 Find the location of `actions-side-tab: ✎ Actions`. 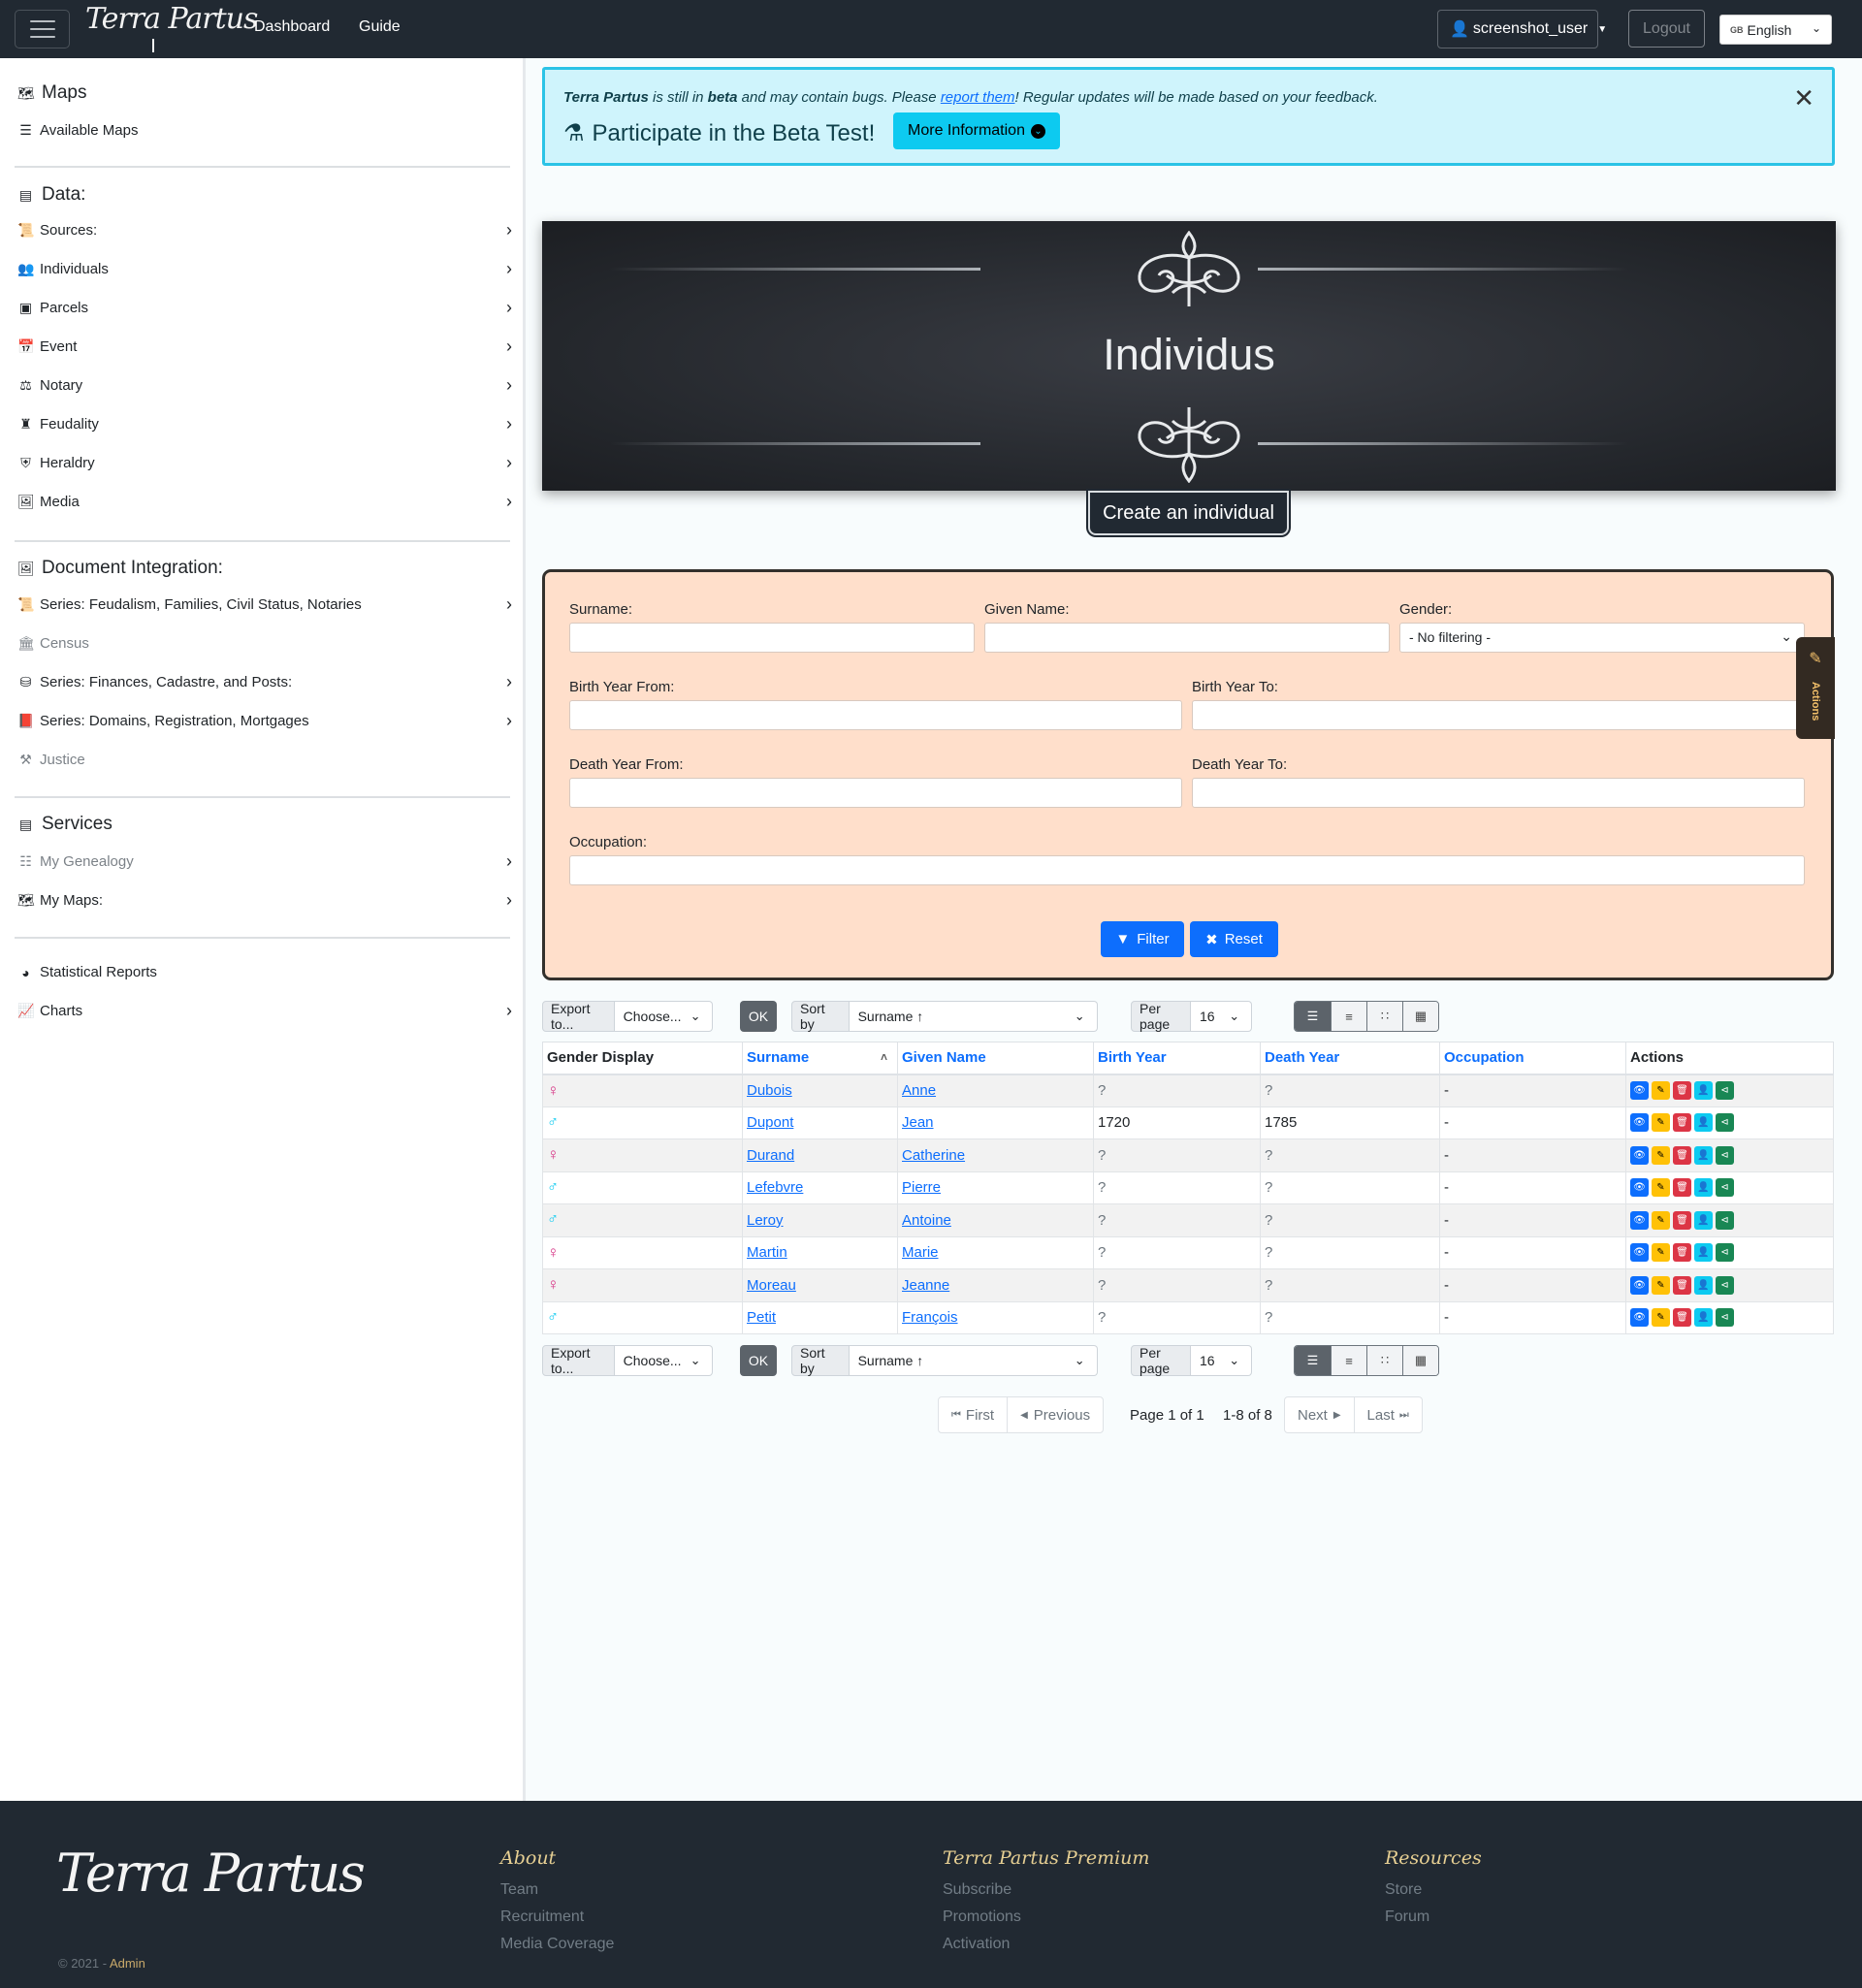

actions-side-tab: ✎ Actions is located at coordinates (1816, 688).